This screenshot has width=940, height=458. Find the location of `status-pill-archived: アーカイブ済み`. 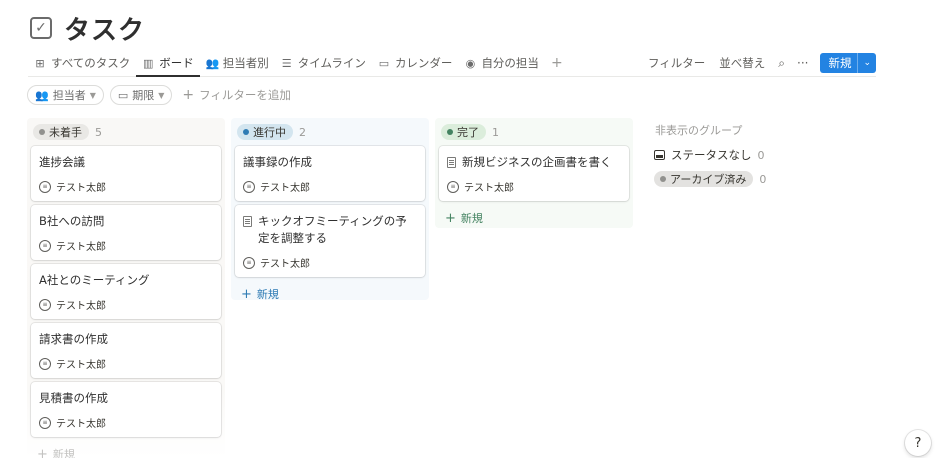

status-pill-archived: アーカイブ済み is located at coordinates (704, 179).